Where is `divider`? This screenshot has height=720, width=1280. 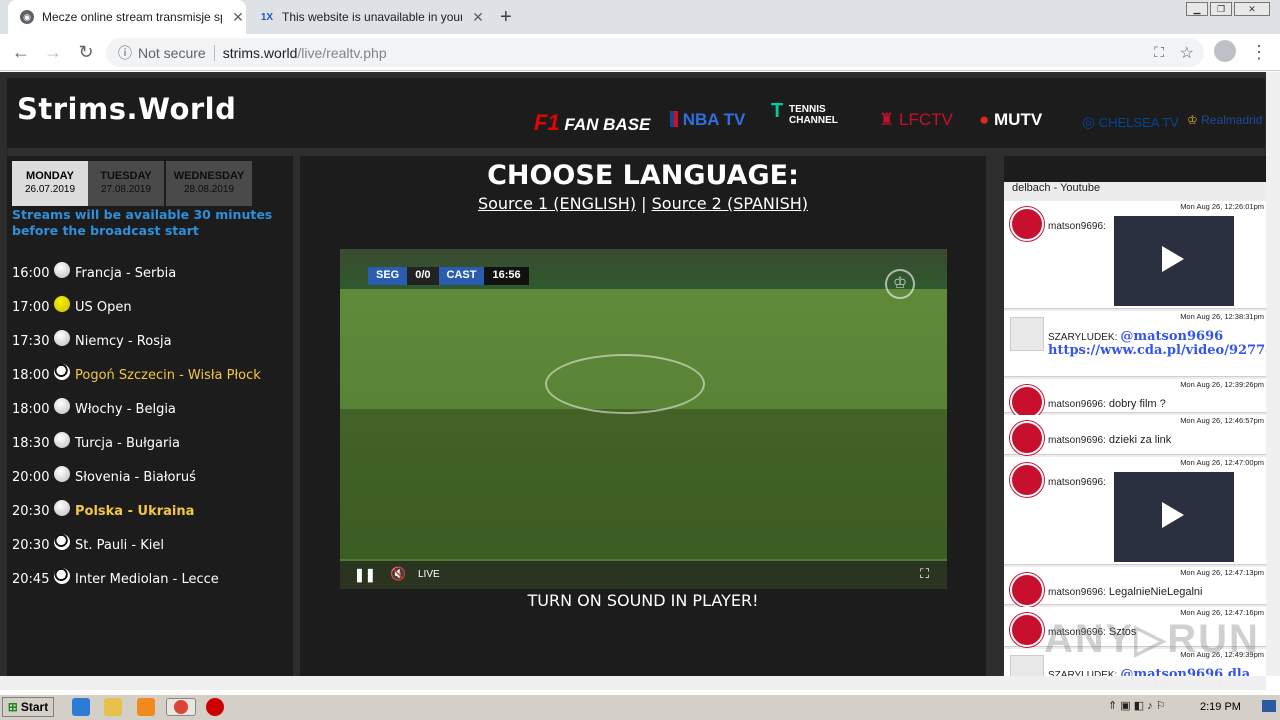 divider is located at coordinates (214, 52).